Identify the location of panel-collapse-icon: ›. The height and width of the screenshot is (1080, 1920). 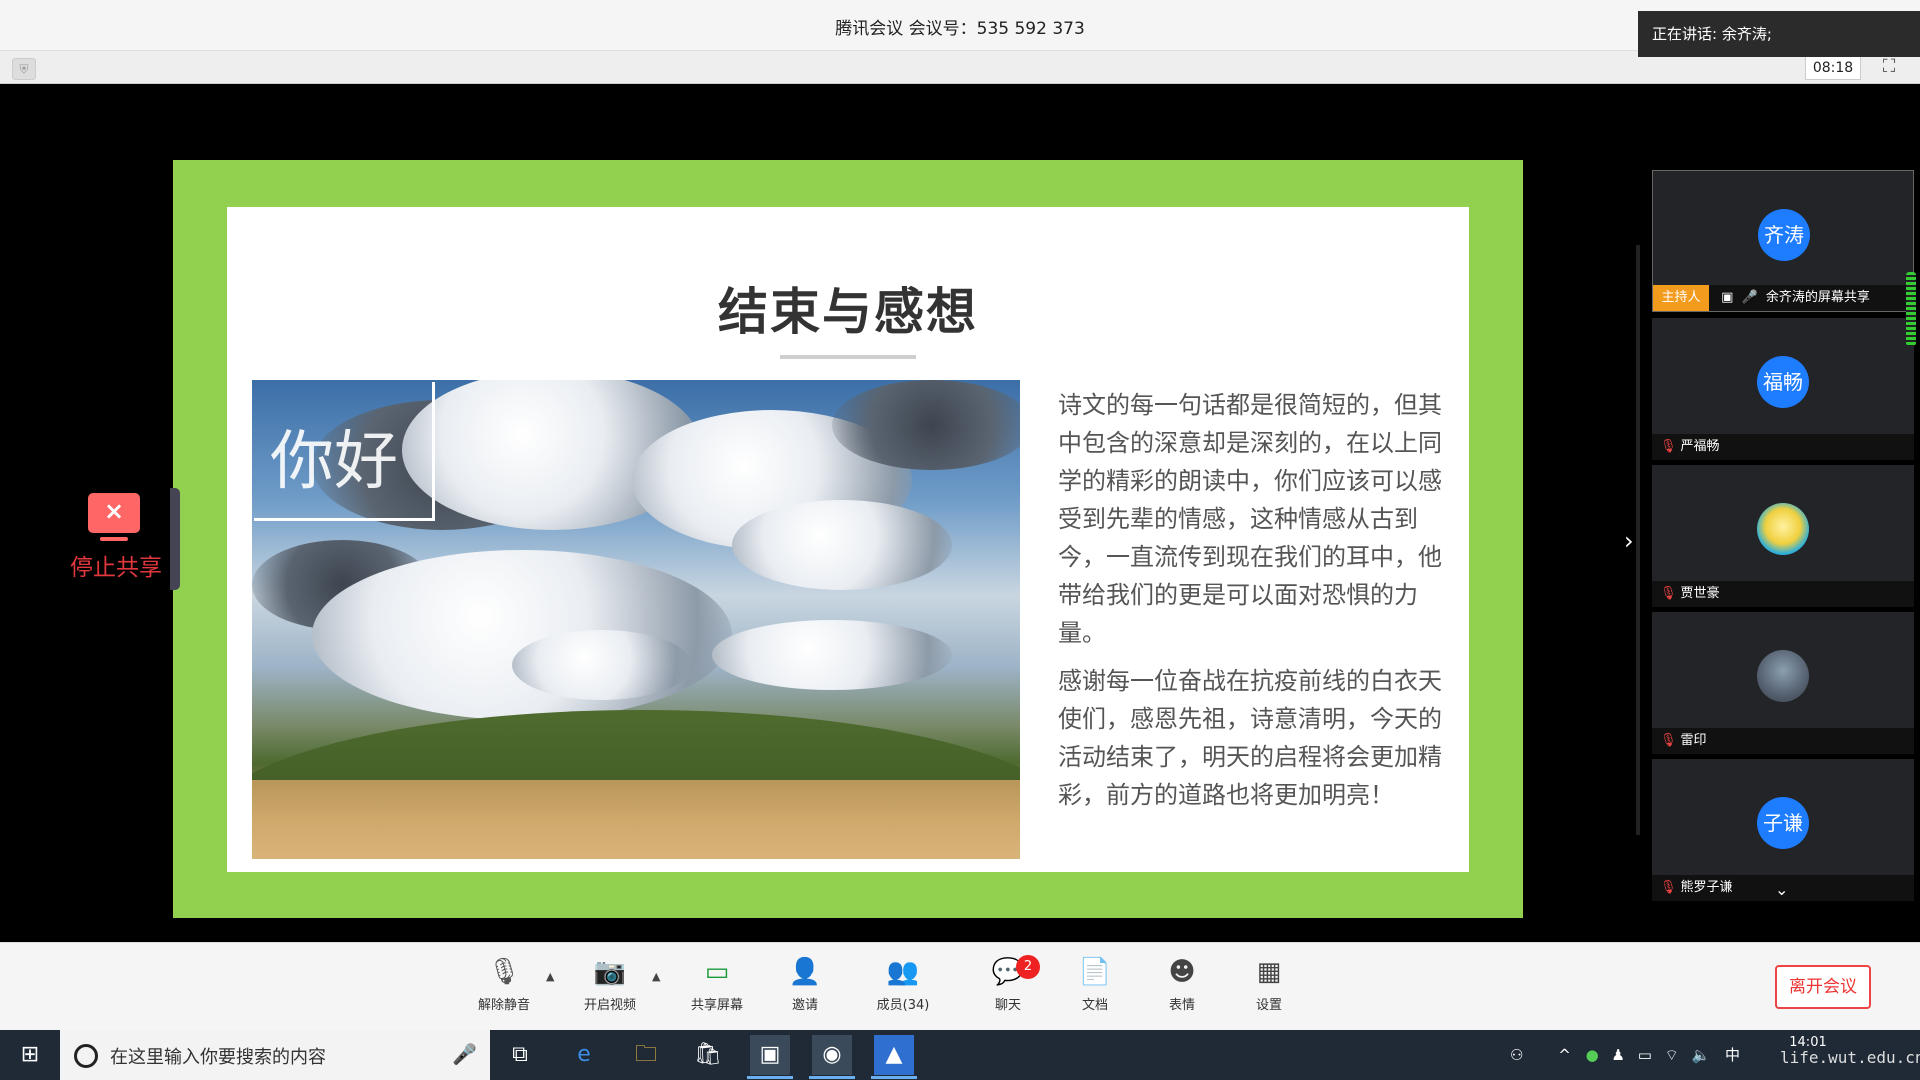
(1629, 541).